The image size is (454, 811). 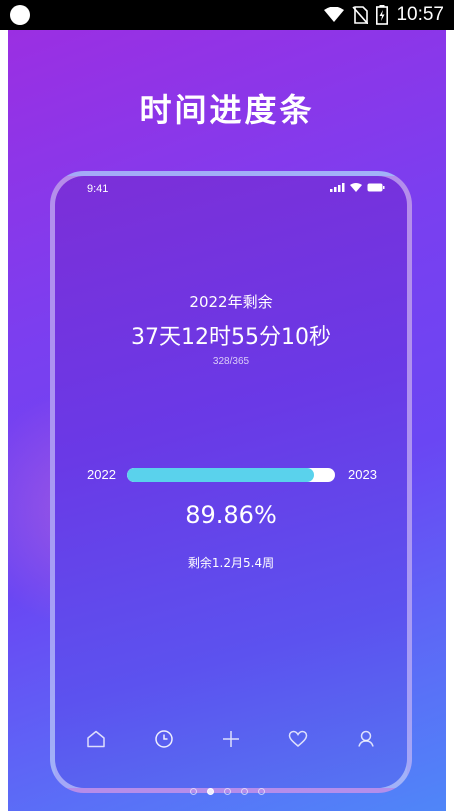 I want to click on tab-profile, so click(x=366, y=739).